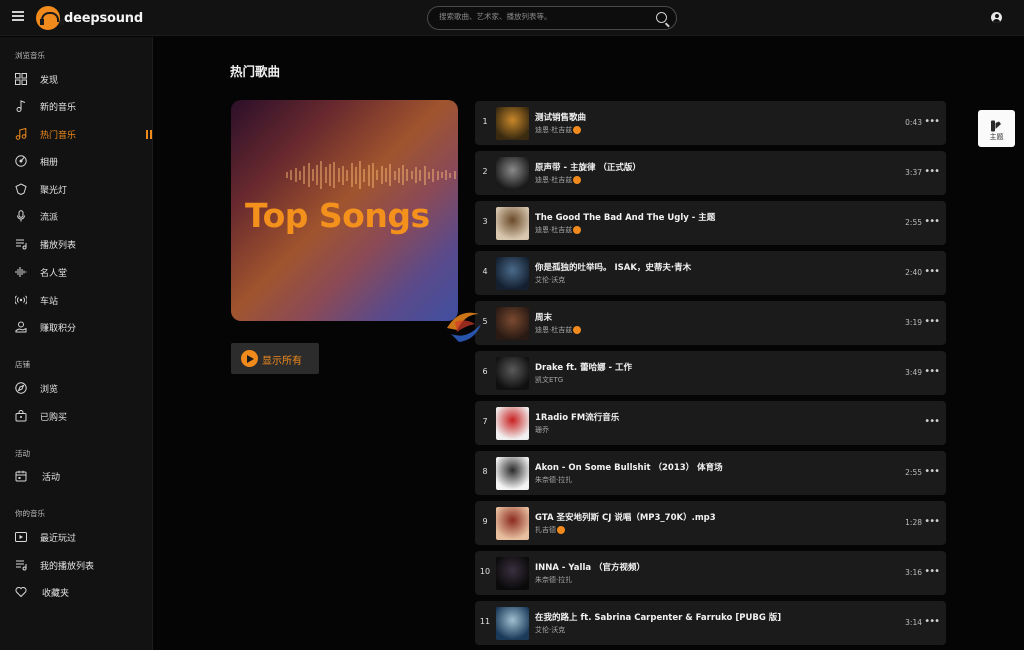 This screenshot has height=650, width=1024. What do you see at coordinates (710, 273) in the screenshot?
I see `track-row: 4 你是孤独的吐举吗。 ISAK，史蒂夫·青木 艾伦·沃克 2:40 •••` at bounding box center [710, 273].